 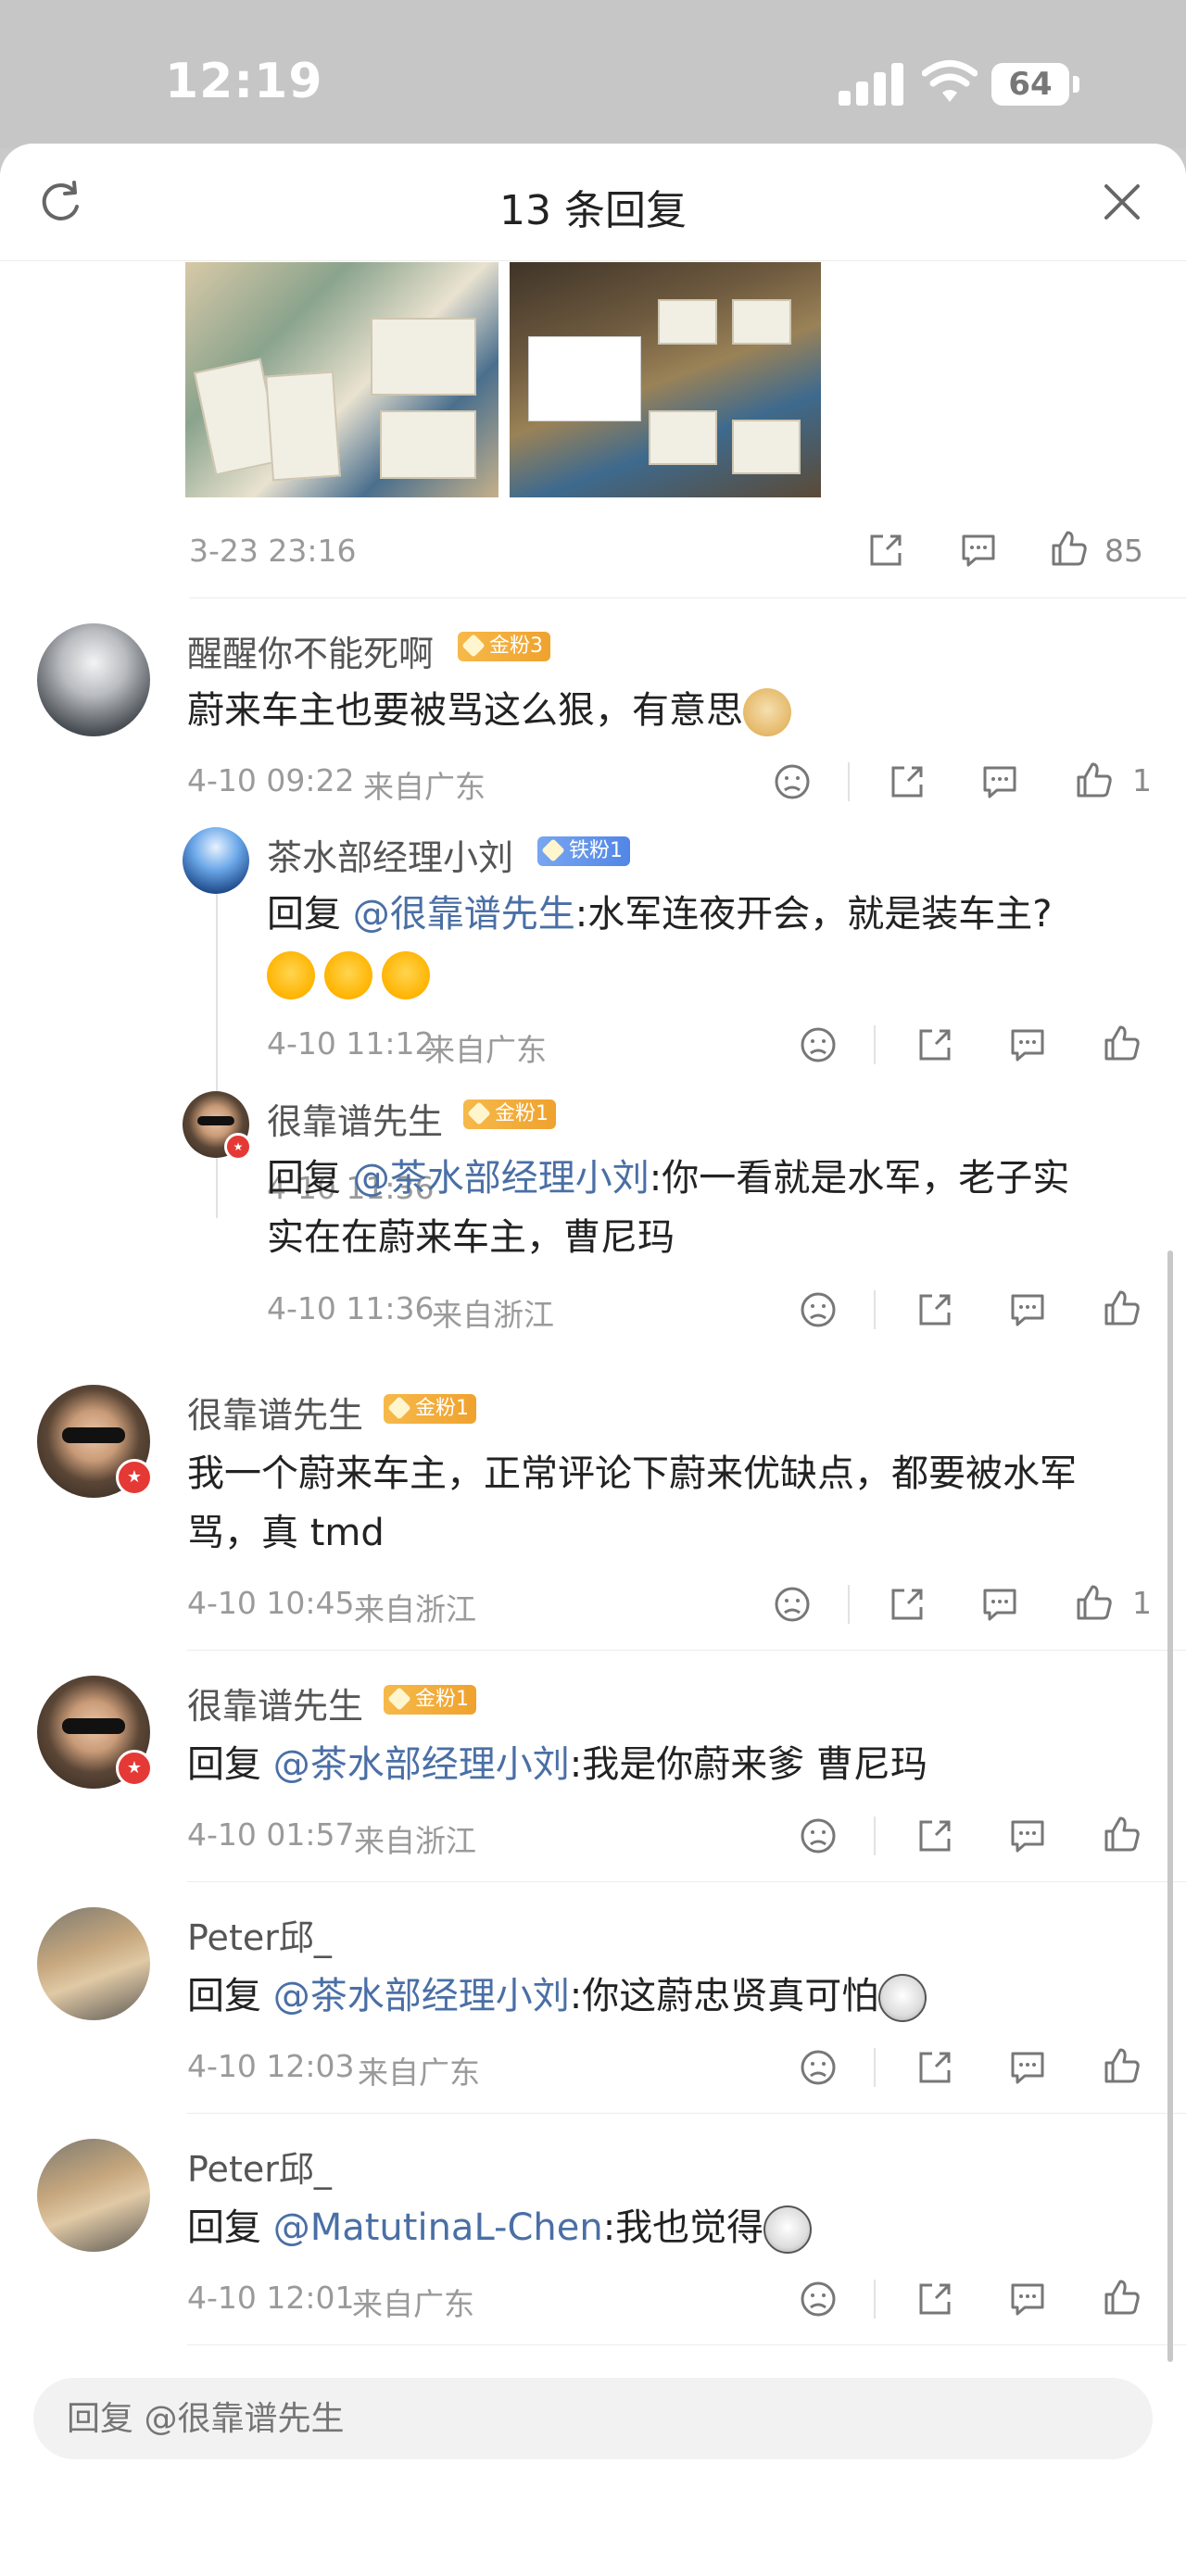 I want to click on scrollbar, so click(x=1170, y=1806).